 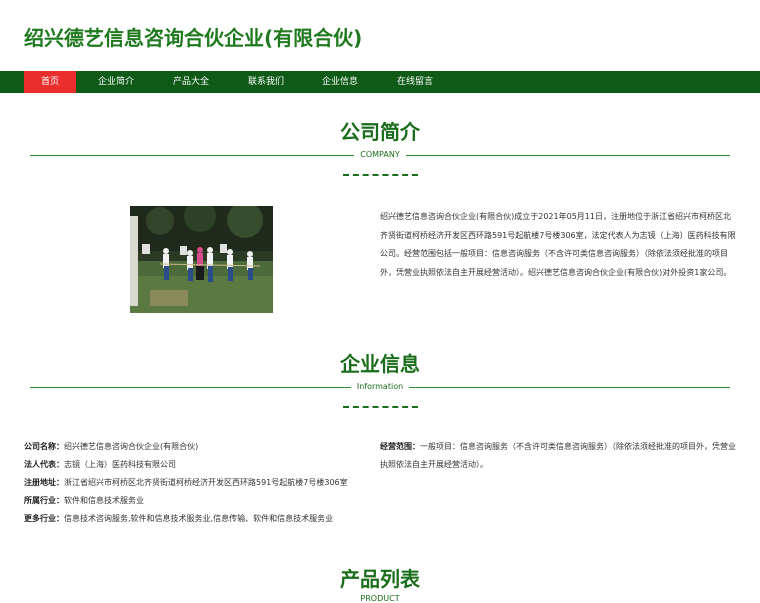 I want to click on info-dashes, so click(x=380, y=407).